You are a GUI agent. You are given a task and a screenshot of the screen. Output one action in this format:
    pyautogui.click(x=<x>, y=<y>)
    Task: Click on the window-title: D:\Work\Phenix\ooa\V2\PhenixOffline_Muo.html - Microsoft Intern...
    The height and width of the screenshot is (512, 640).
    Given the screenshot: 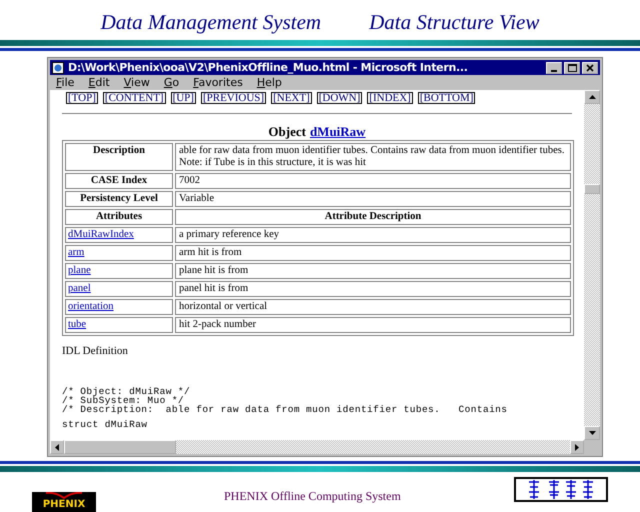 What is the action you would take?
    pyautogui.click(x=268, y=67)
    